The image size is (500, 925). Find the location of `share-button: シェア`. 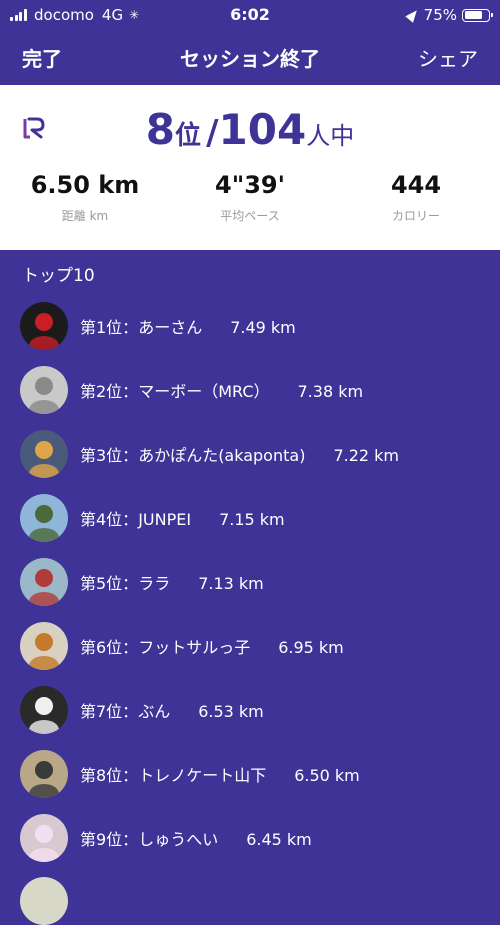

share-button: シェア is located at coordinates (448, 57).